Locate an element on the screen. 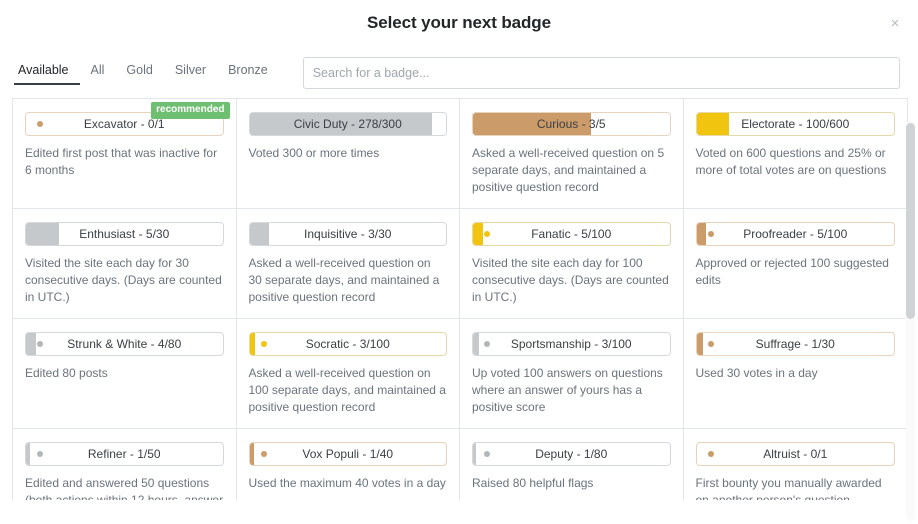 This screenshot has height=524, width=918. badge-progress-pill: Vox Populi - 1/40 is located at coordinates (347, 454).